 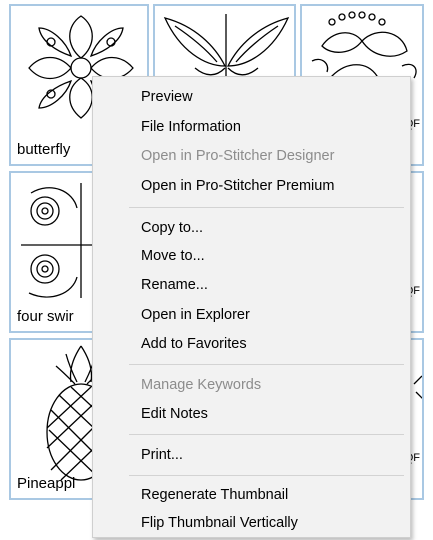 What do you see at coordinates (219, 523) in the screenshot?
I see `menu-item-flip-thumbnail-vertically: Flip Thumbnail Vertically` at bounding box center [219, 523].